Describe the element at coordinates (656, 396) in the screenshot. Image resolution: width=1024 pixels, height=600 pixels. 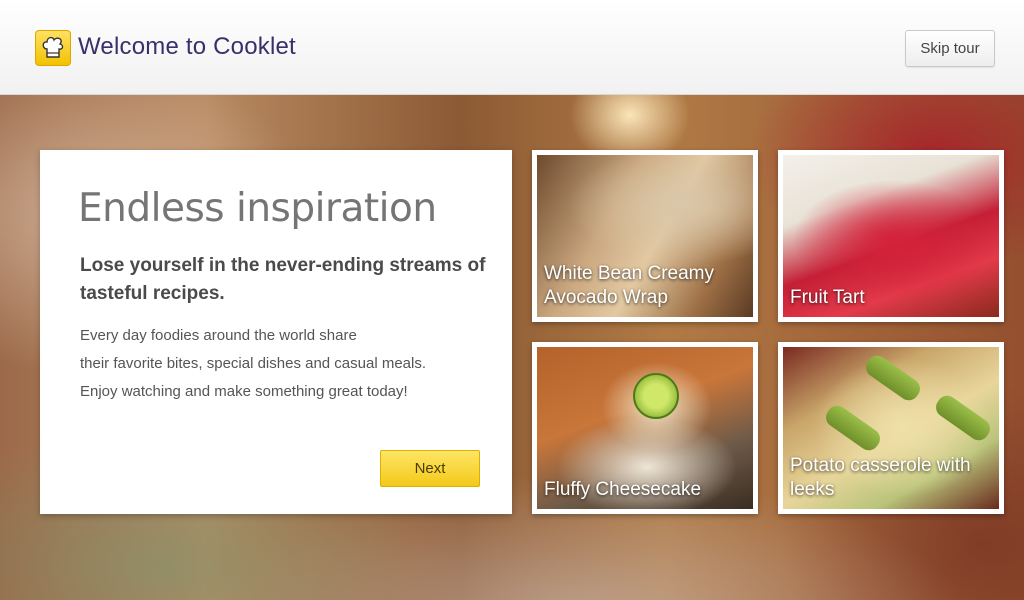
I see `lime-garnish` at that location.